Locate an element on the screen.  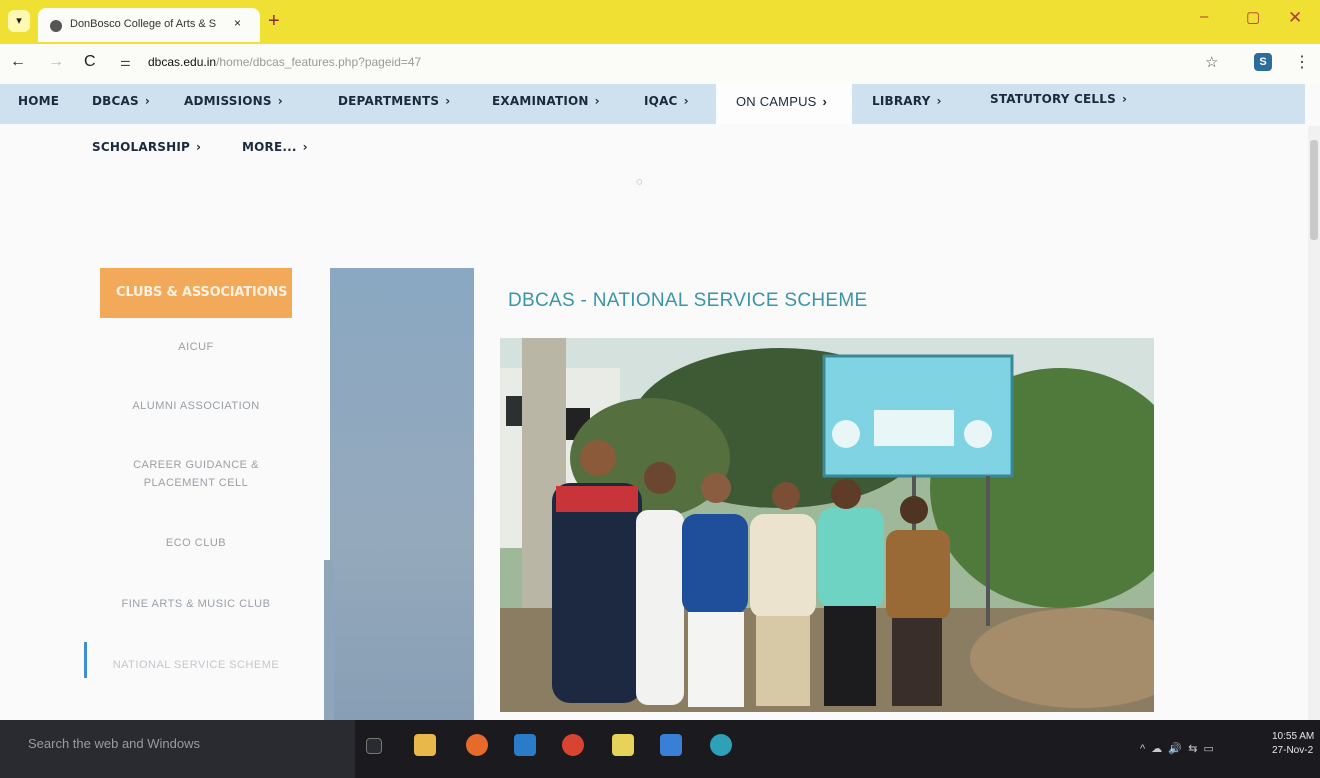
clock-time: 10:55 AM is located at coordinates (1293, 736).